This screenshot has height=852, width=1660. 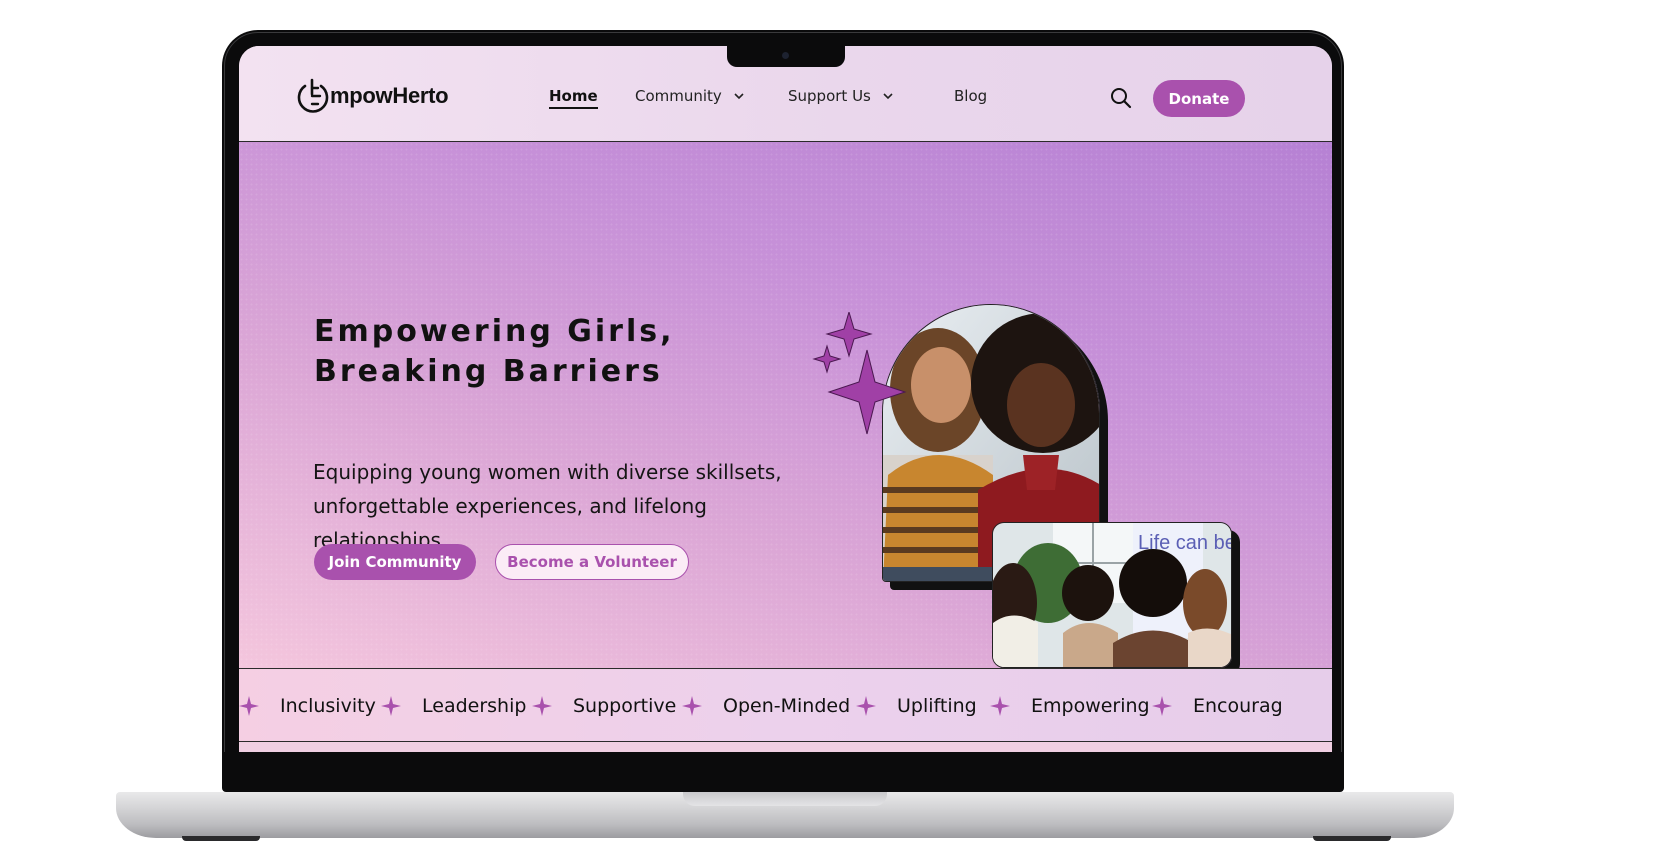 I want to click on hero-title-line-2: Breaking Barriers, so click(x=488, y=371).